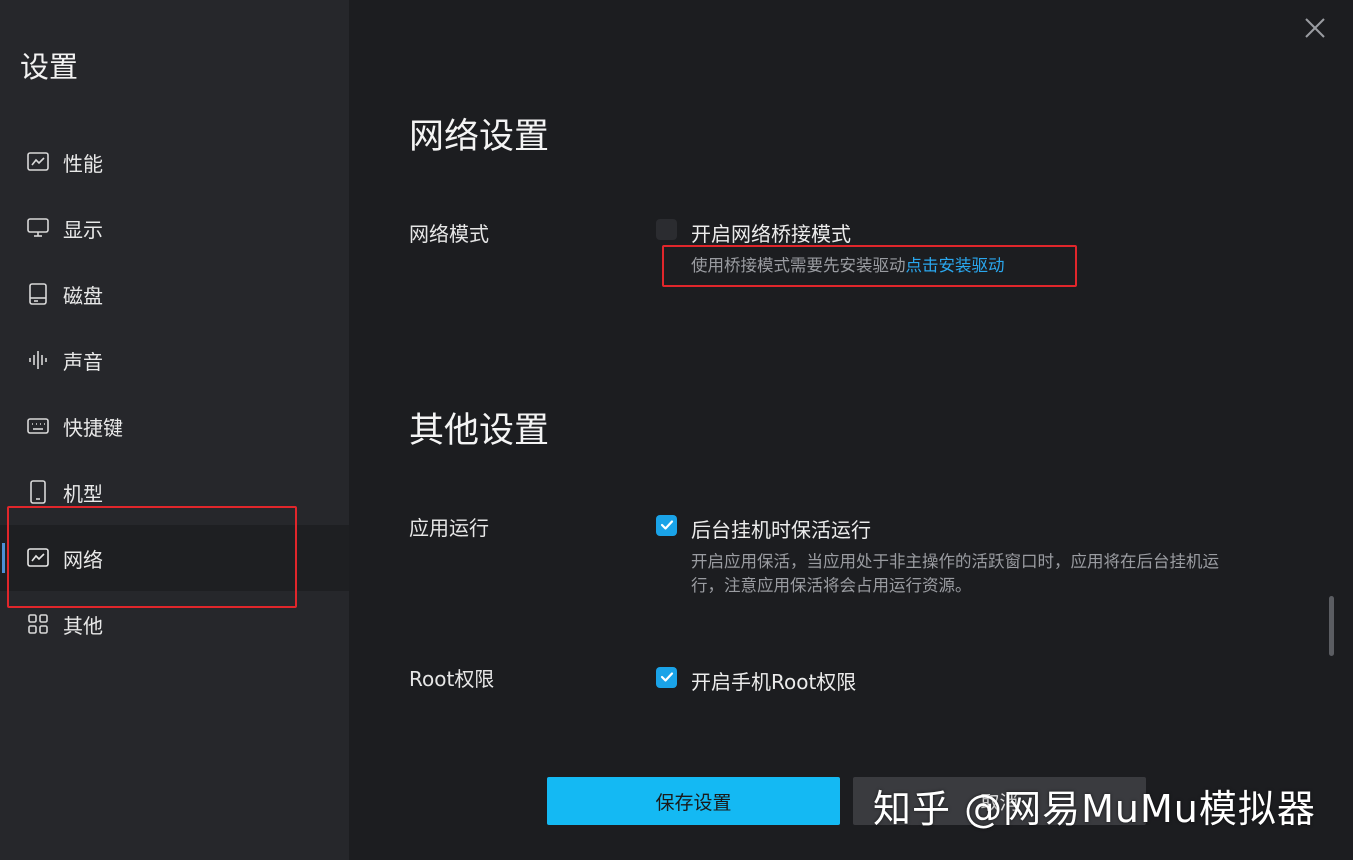 The height and width of the screenshot is (860, 1353). Describe the element at coordinates (955, 561) in the screenshot. I see `keepalive-help-line1: 开启应用保活，当应用处于非主操作的活跃窗口时，应用将在后台挂机运` at that location.